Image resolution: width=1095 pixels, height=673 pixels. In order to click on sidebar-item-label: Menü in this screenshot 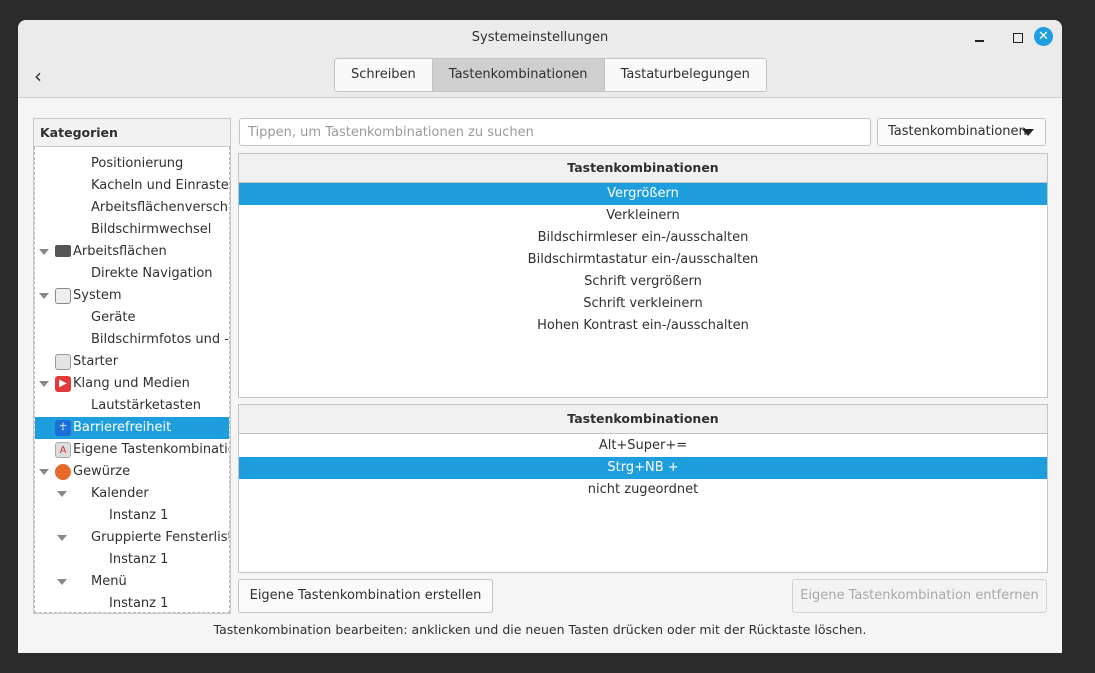, I will do `click(109, 581)`.